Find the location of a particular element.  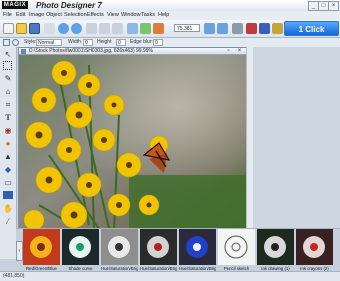

main-toolbar: 75.381 1 Click is located at coordinates (170, 29).